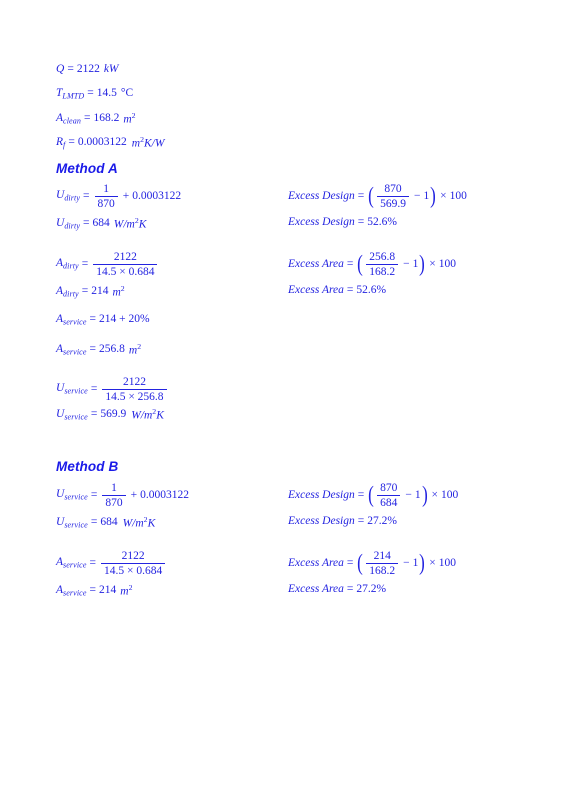 The image size is (566, 800). What do you see at coordinates (100, 291) in the screenshot?
I see `value-adirty: 214` at bounding box center [100, 291].